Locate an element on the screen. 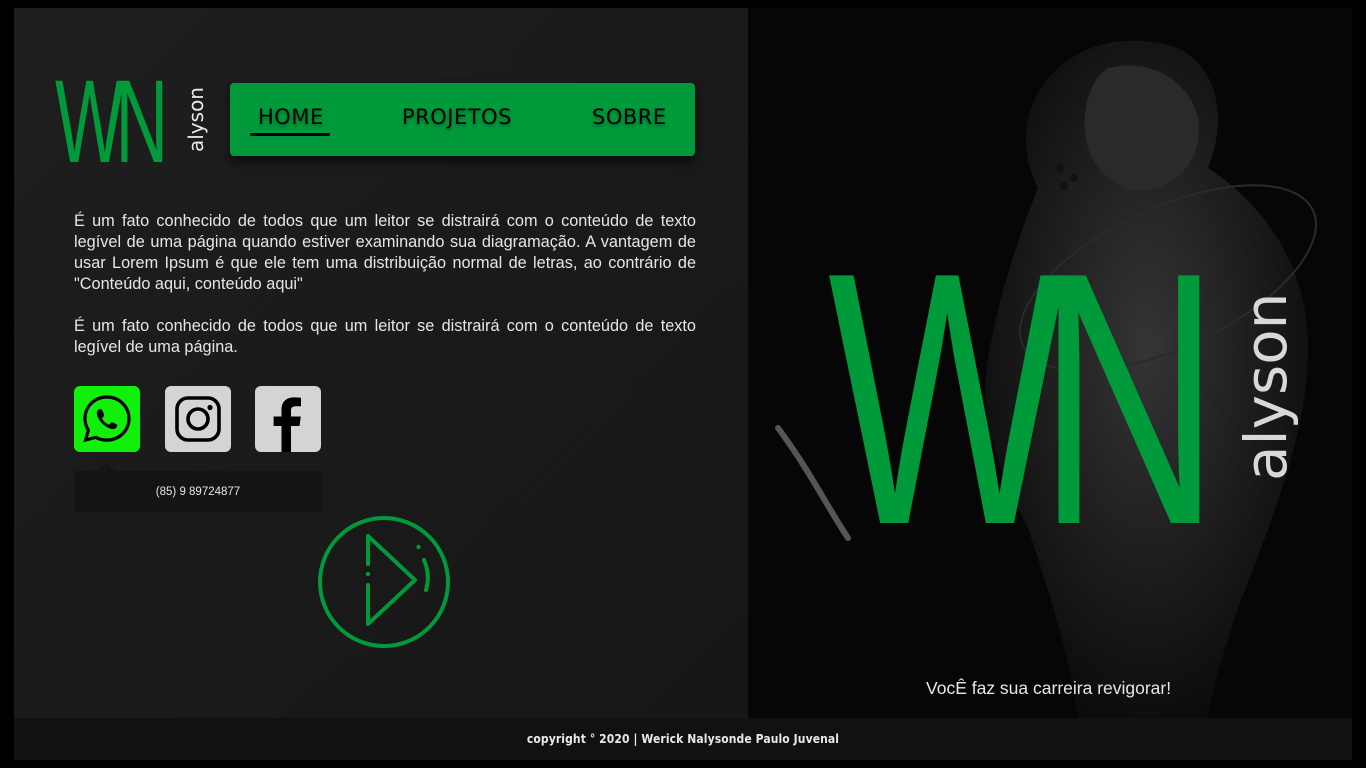 This screenshot has width=1366, height=768. hero-logo-letters: WN is located at coordinates (1013, 380).